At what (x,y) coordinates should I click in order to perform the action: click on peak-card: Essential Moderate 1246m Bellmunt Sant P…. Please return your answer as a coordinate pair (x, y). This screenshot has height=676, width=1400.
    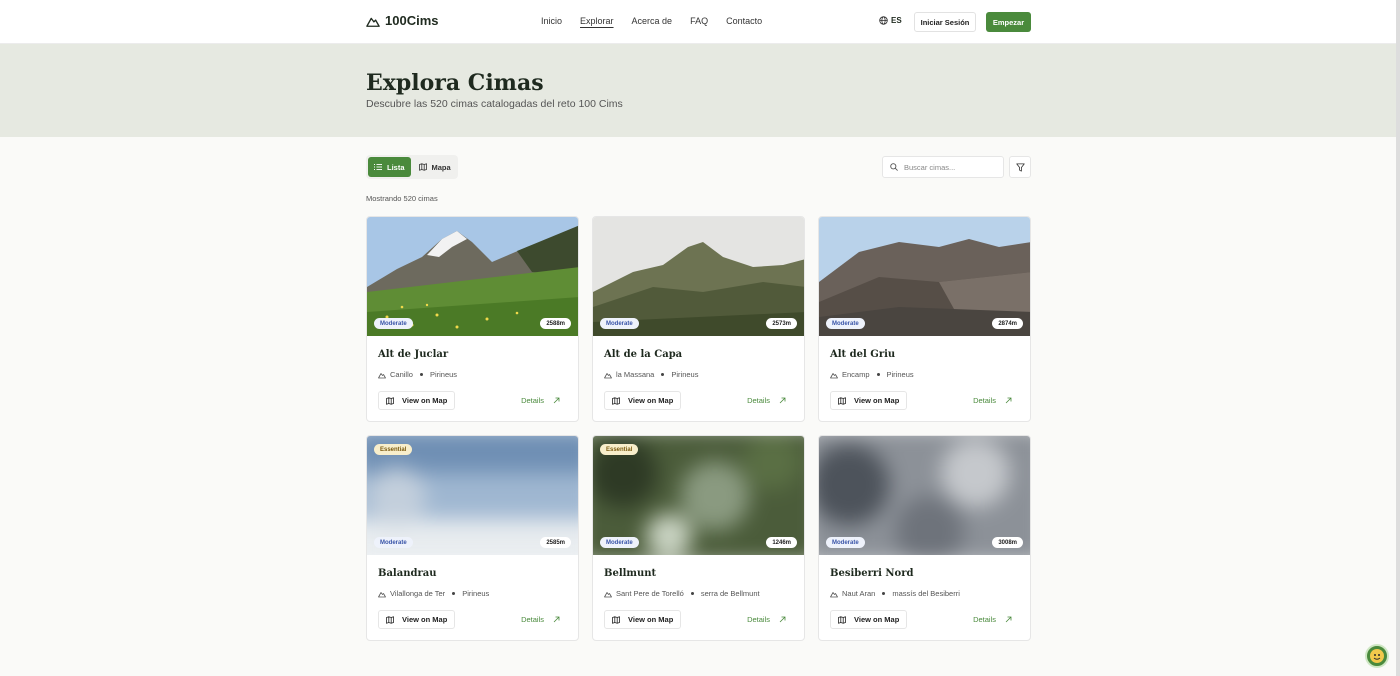
    Looking at the image, I should click on (698, 538).